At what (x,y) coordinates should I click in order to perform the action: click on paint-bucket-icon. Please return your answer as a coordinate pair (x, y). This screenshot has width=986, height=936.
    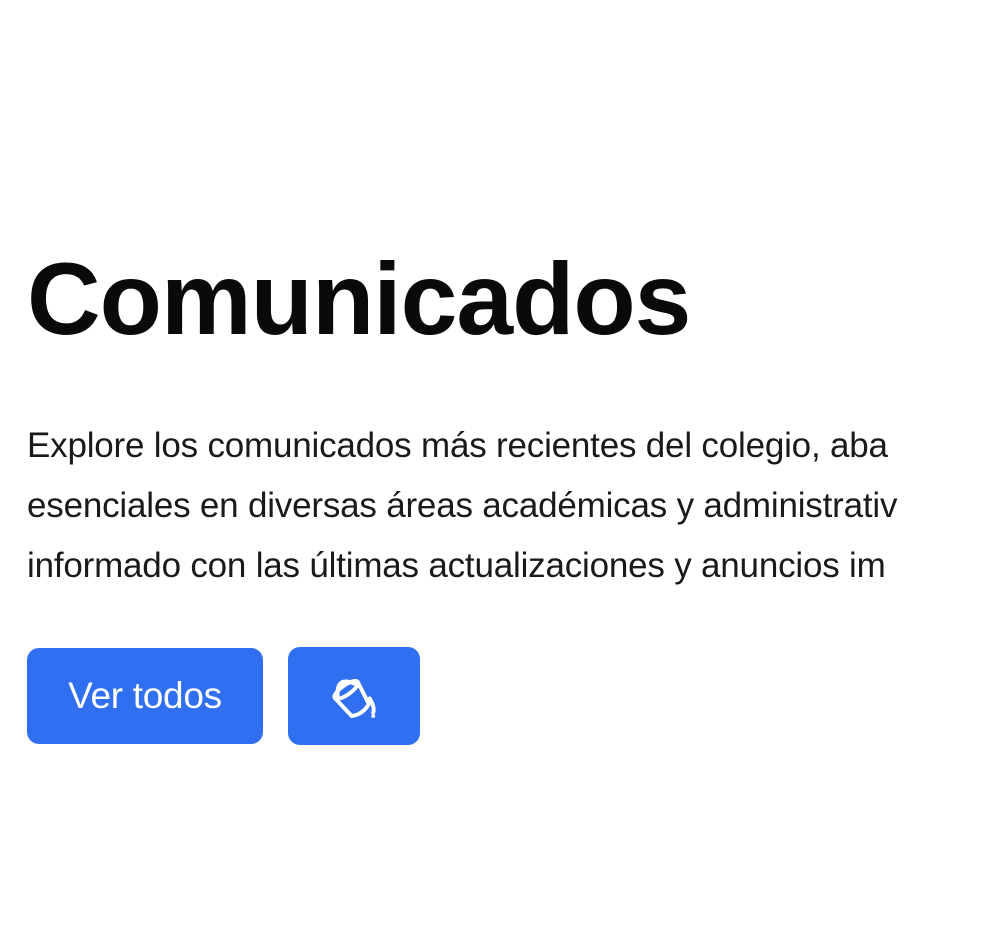
    Looking at the image, I should click on (354, 696).